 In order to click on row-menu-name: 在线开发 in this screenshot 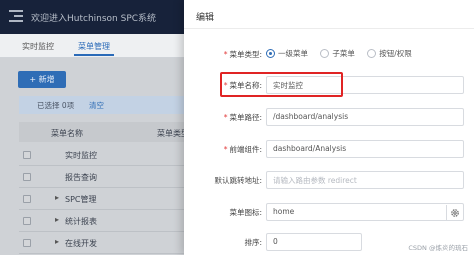, I will do `click(81, 243)`.